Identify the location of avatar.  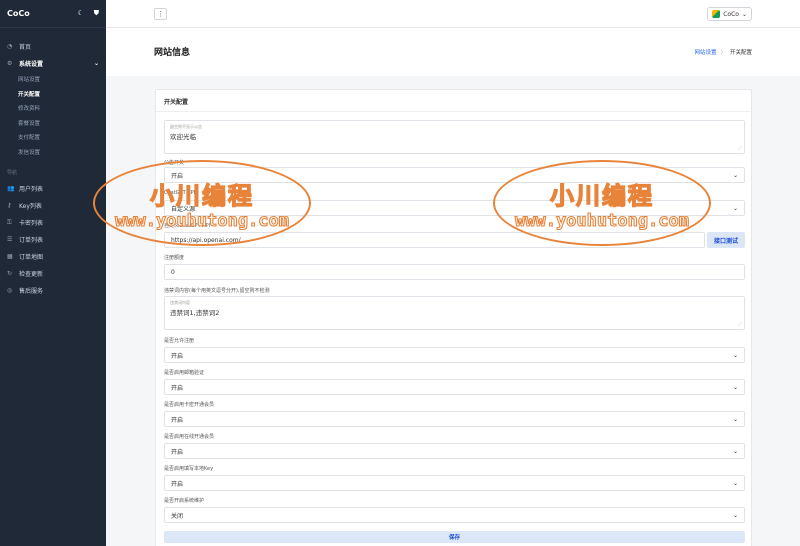
(716, 14).